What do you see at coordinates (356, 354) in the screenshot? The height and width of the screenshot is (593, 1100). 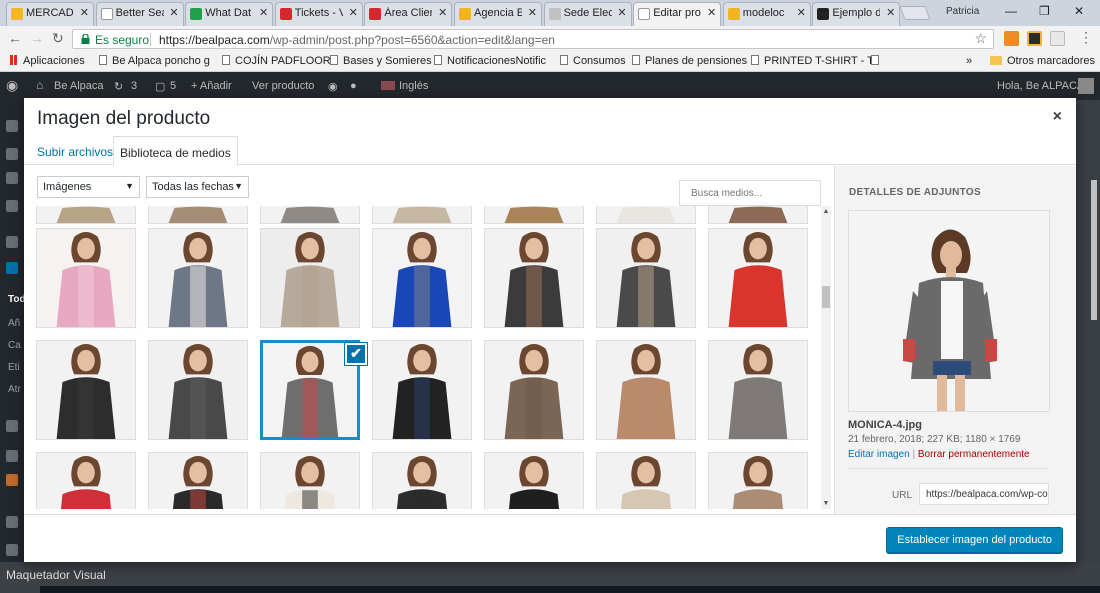 I see `selected-check-icon: ✔` at bounding box center [356, 354].